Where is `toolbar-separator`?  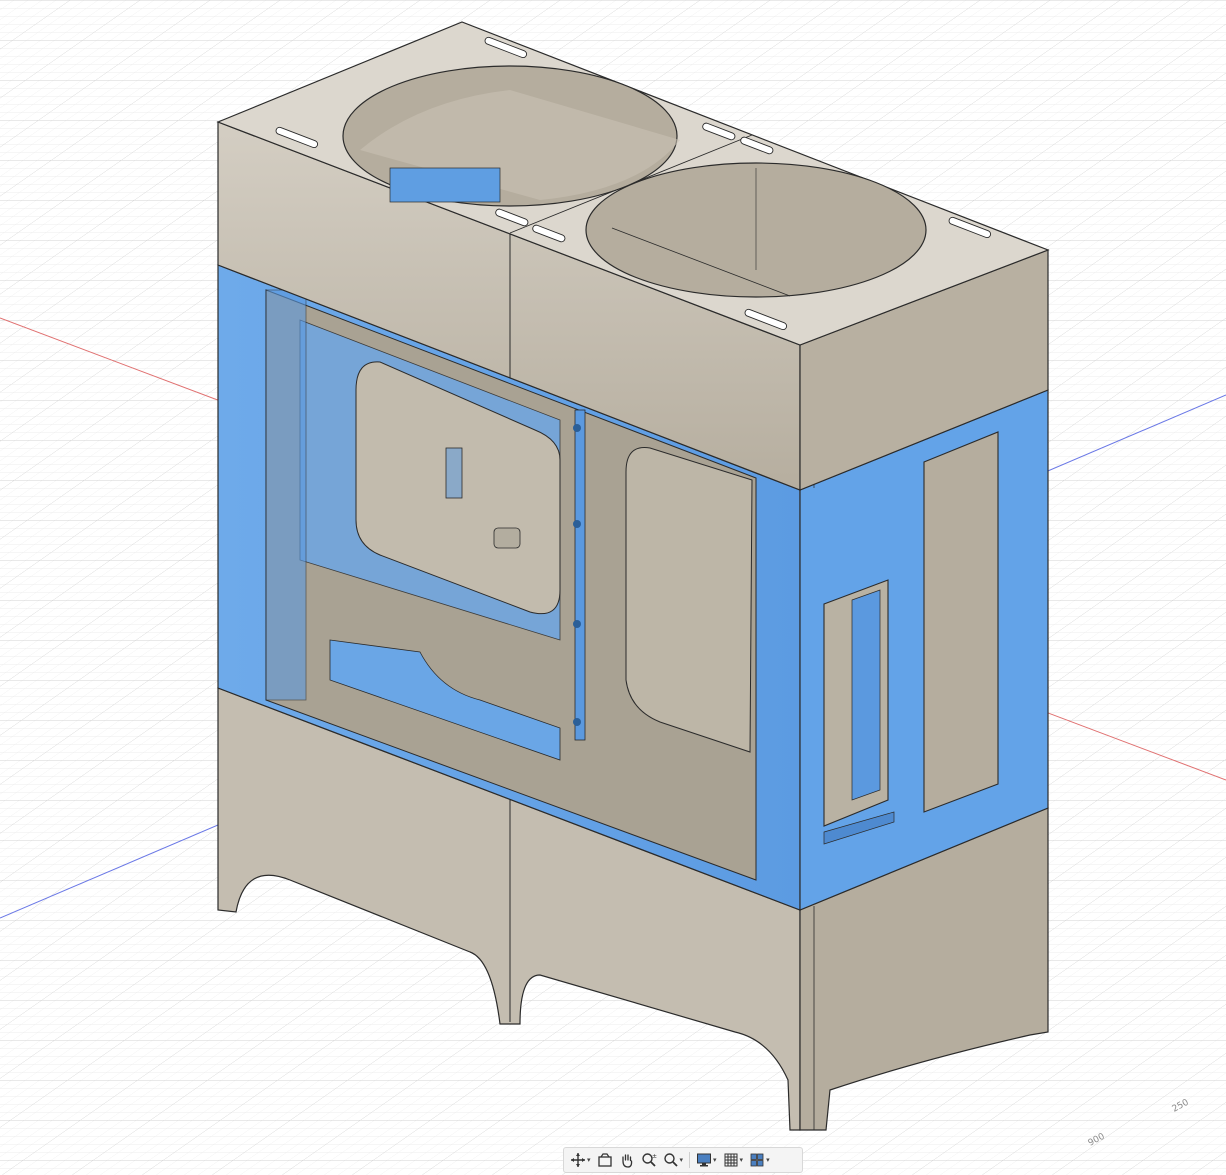 toolbar-separator is located at coordinates (690, 1160).